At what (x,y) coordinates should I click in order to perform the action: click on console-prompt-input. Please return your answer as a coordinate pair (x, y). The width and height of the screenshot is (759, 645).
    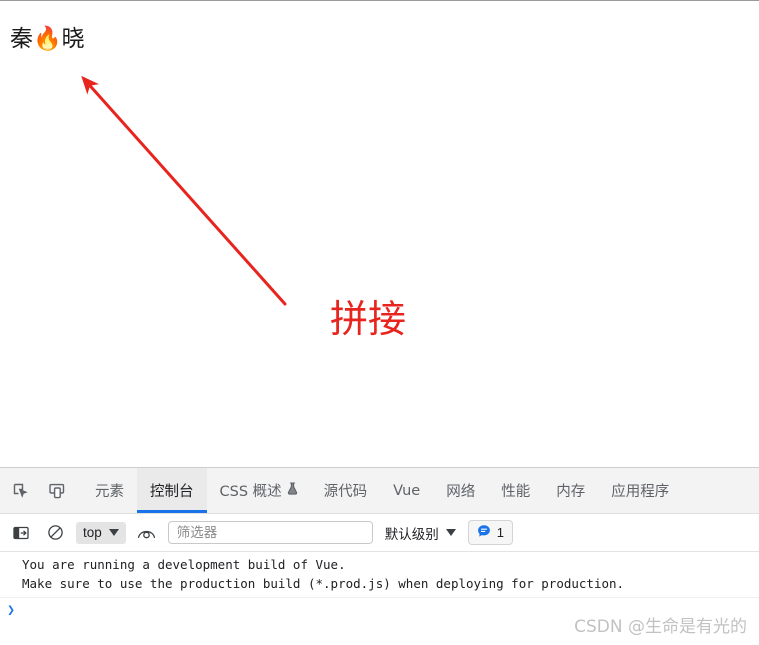
    Looking at the image, I should click on (390, 611).